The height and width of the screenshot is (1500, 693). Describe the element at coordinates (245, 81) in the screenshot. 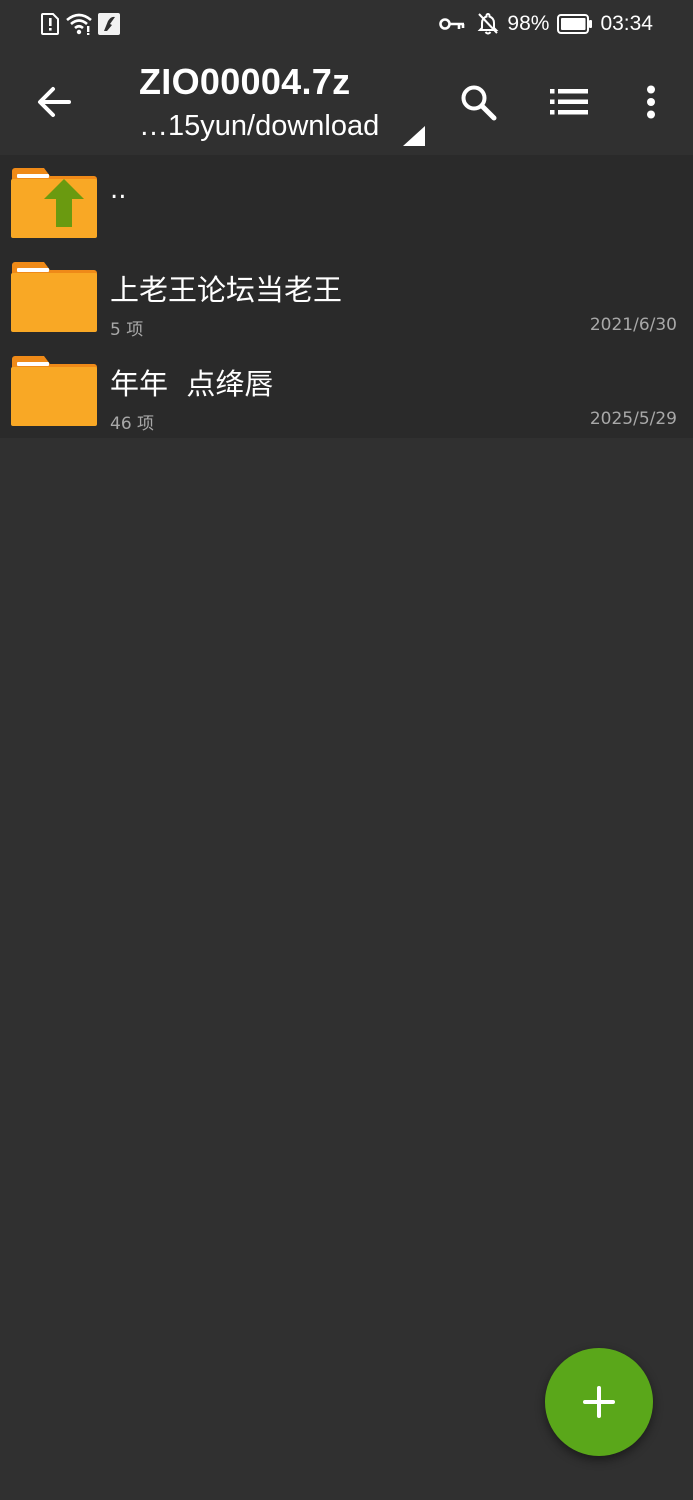

I see `archive-title: ZIO00004.7z` at that location.